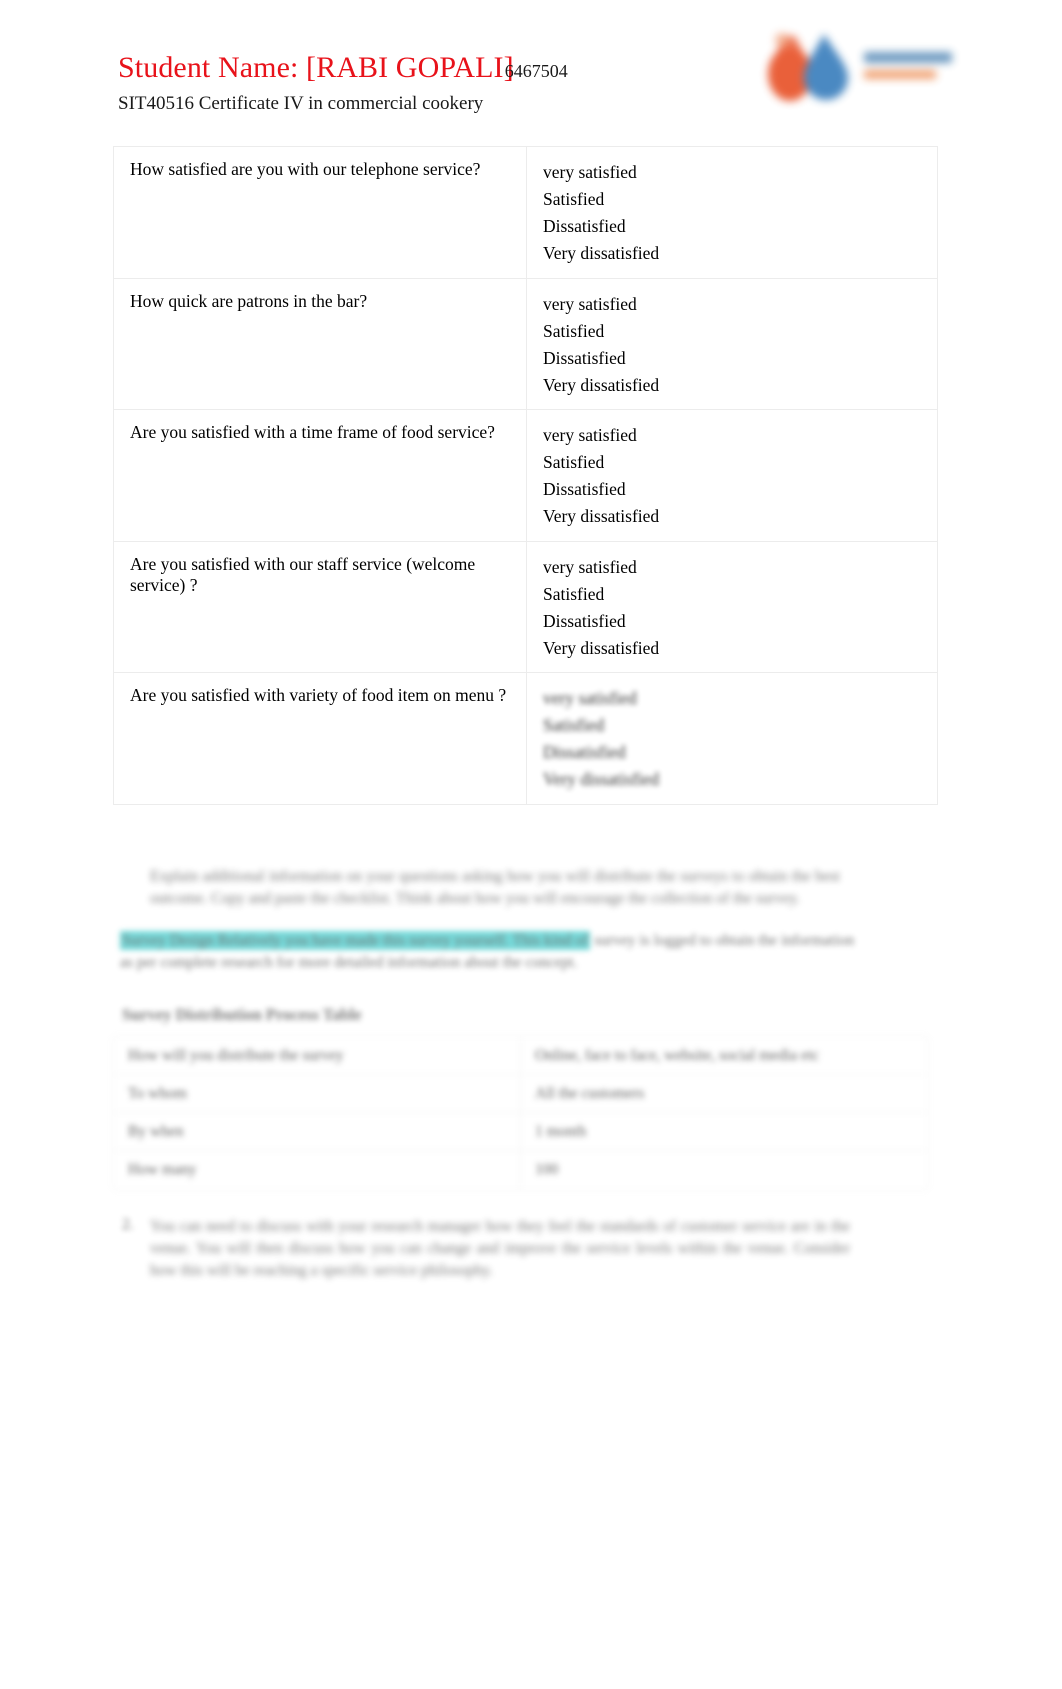 The width and height of the screenshot is (1062, 1689). I want to click on institute-logo, so click(861, 66).